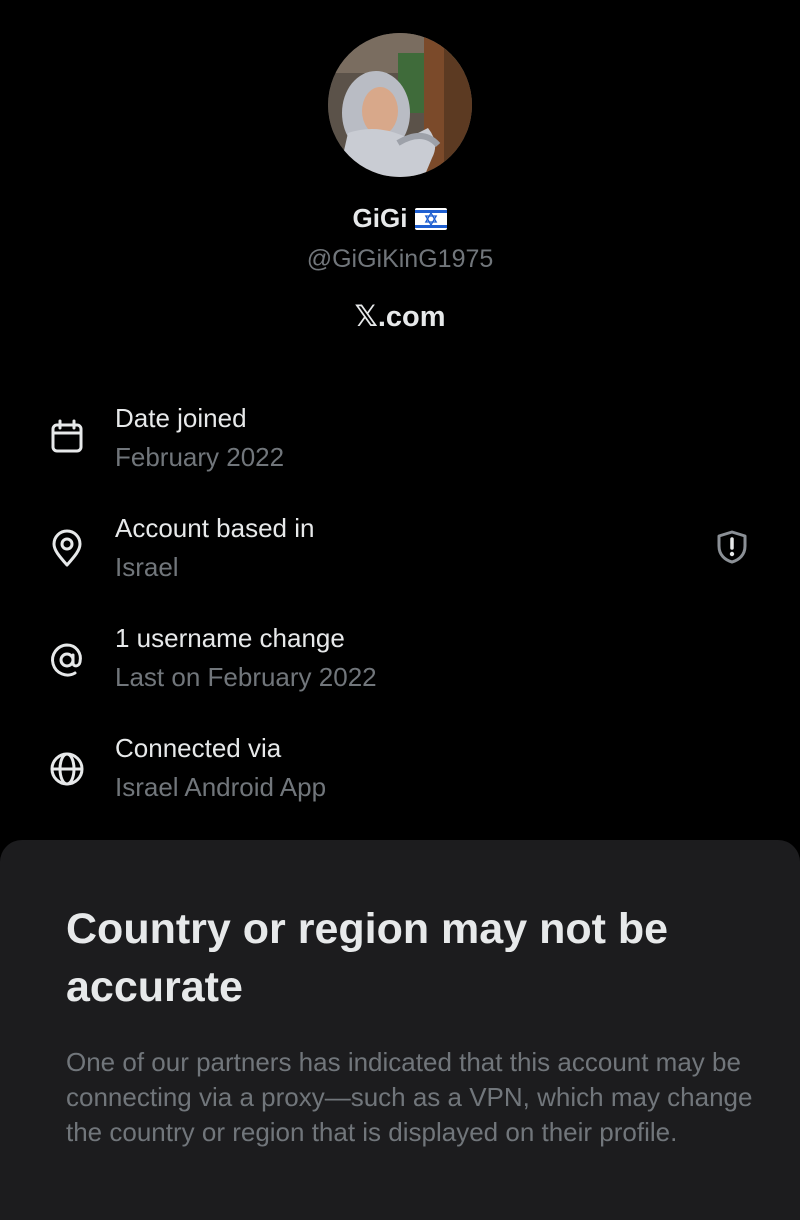  I want to click on location-pin-icon, so click(67, 548).